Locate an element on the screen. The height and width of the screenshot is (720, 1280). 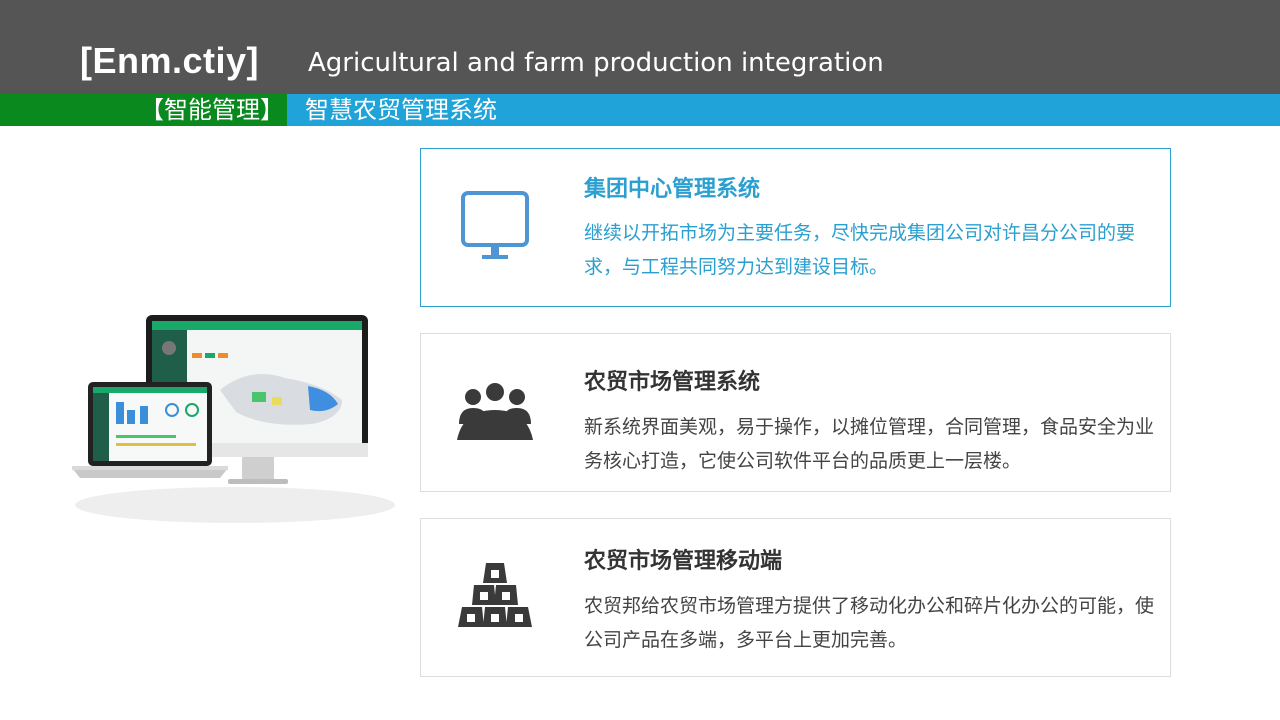
card-title: 集团中心管理系统 is located at coordinates (672, 189).